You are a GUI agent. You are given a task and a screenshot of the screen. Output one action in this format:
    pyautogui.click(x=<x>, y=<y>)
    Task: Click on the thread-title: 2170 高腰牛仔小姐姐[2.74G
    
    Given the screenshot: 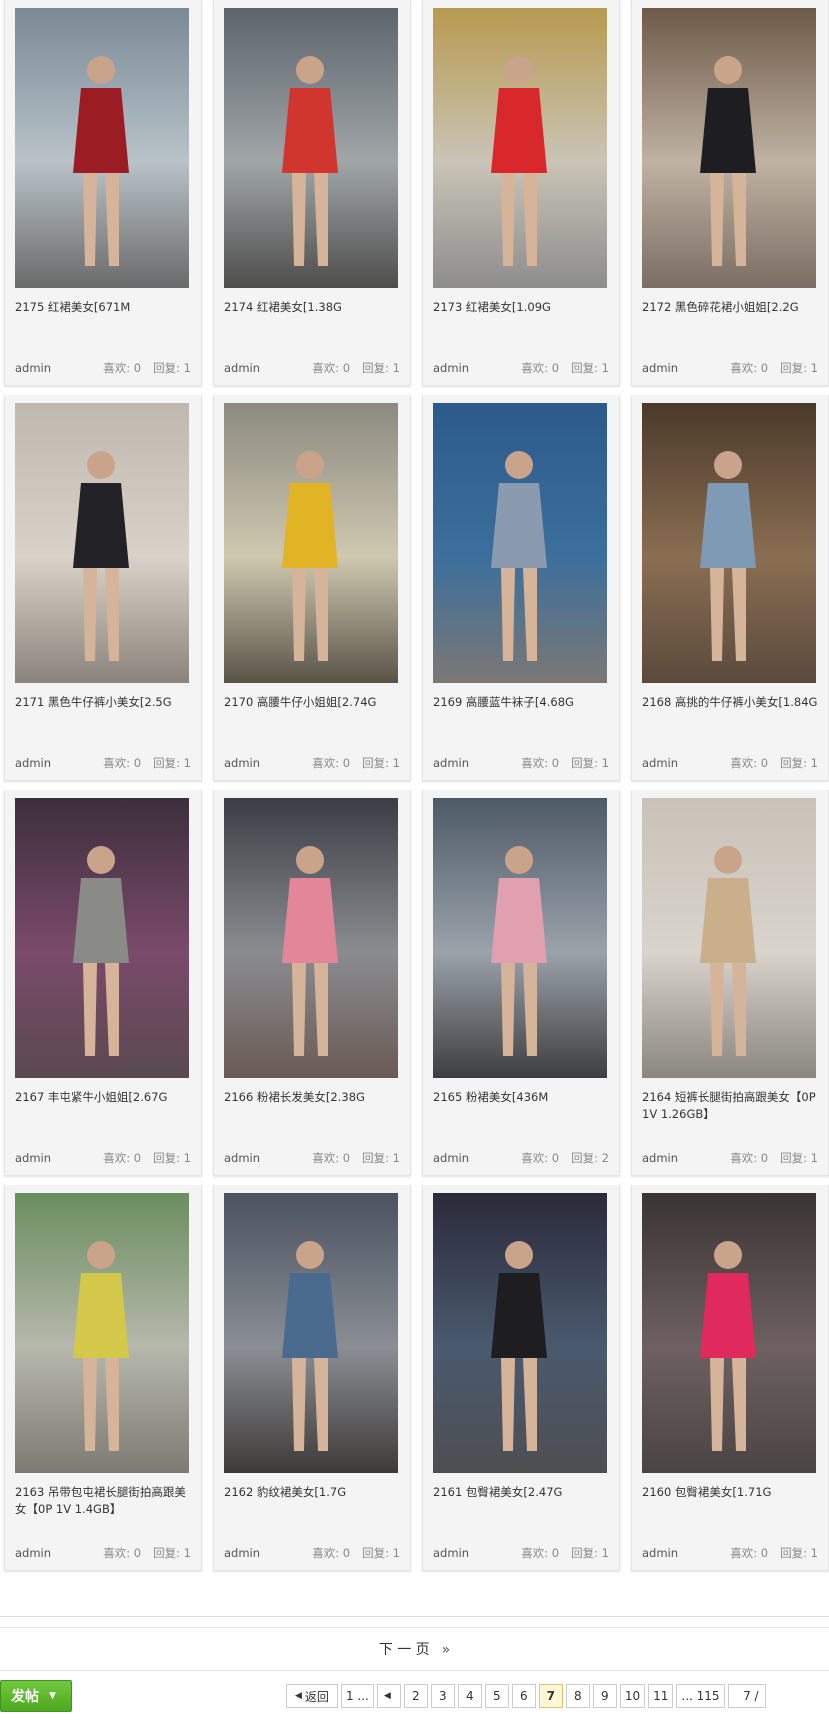 What is the action you would take?
    pyautogui.click(x=315, y=702)
    